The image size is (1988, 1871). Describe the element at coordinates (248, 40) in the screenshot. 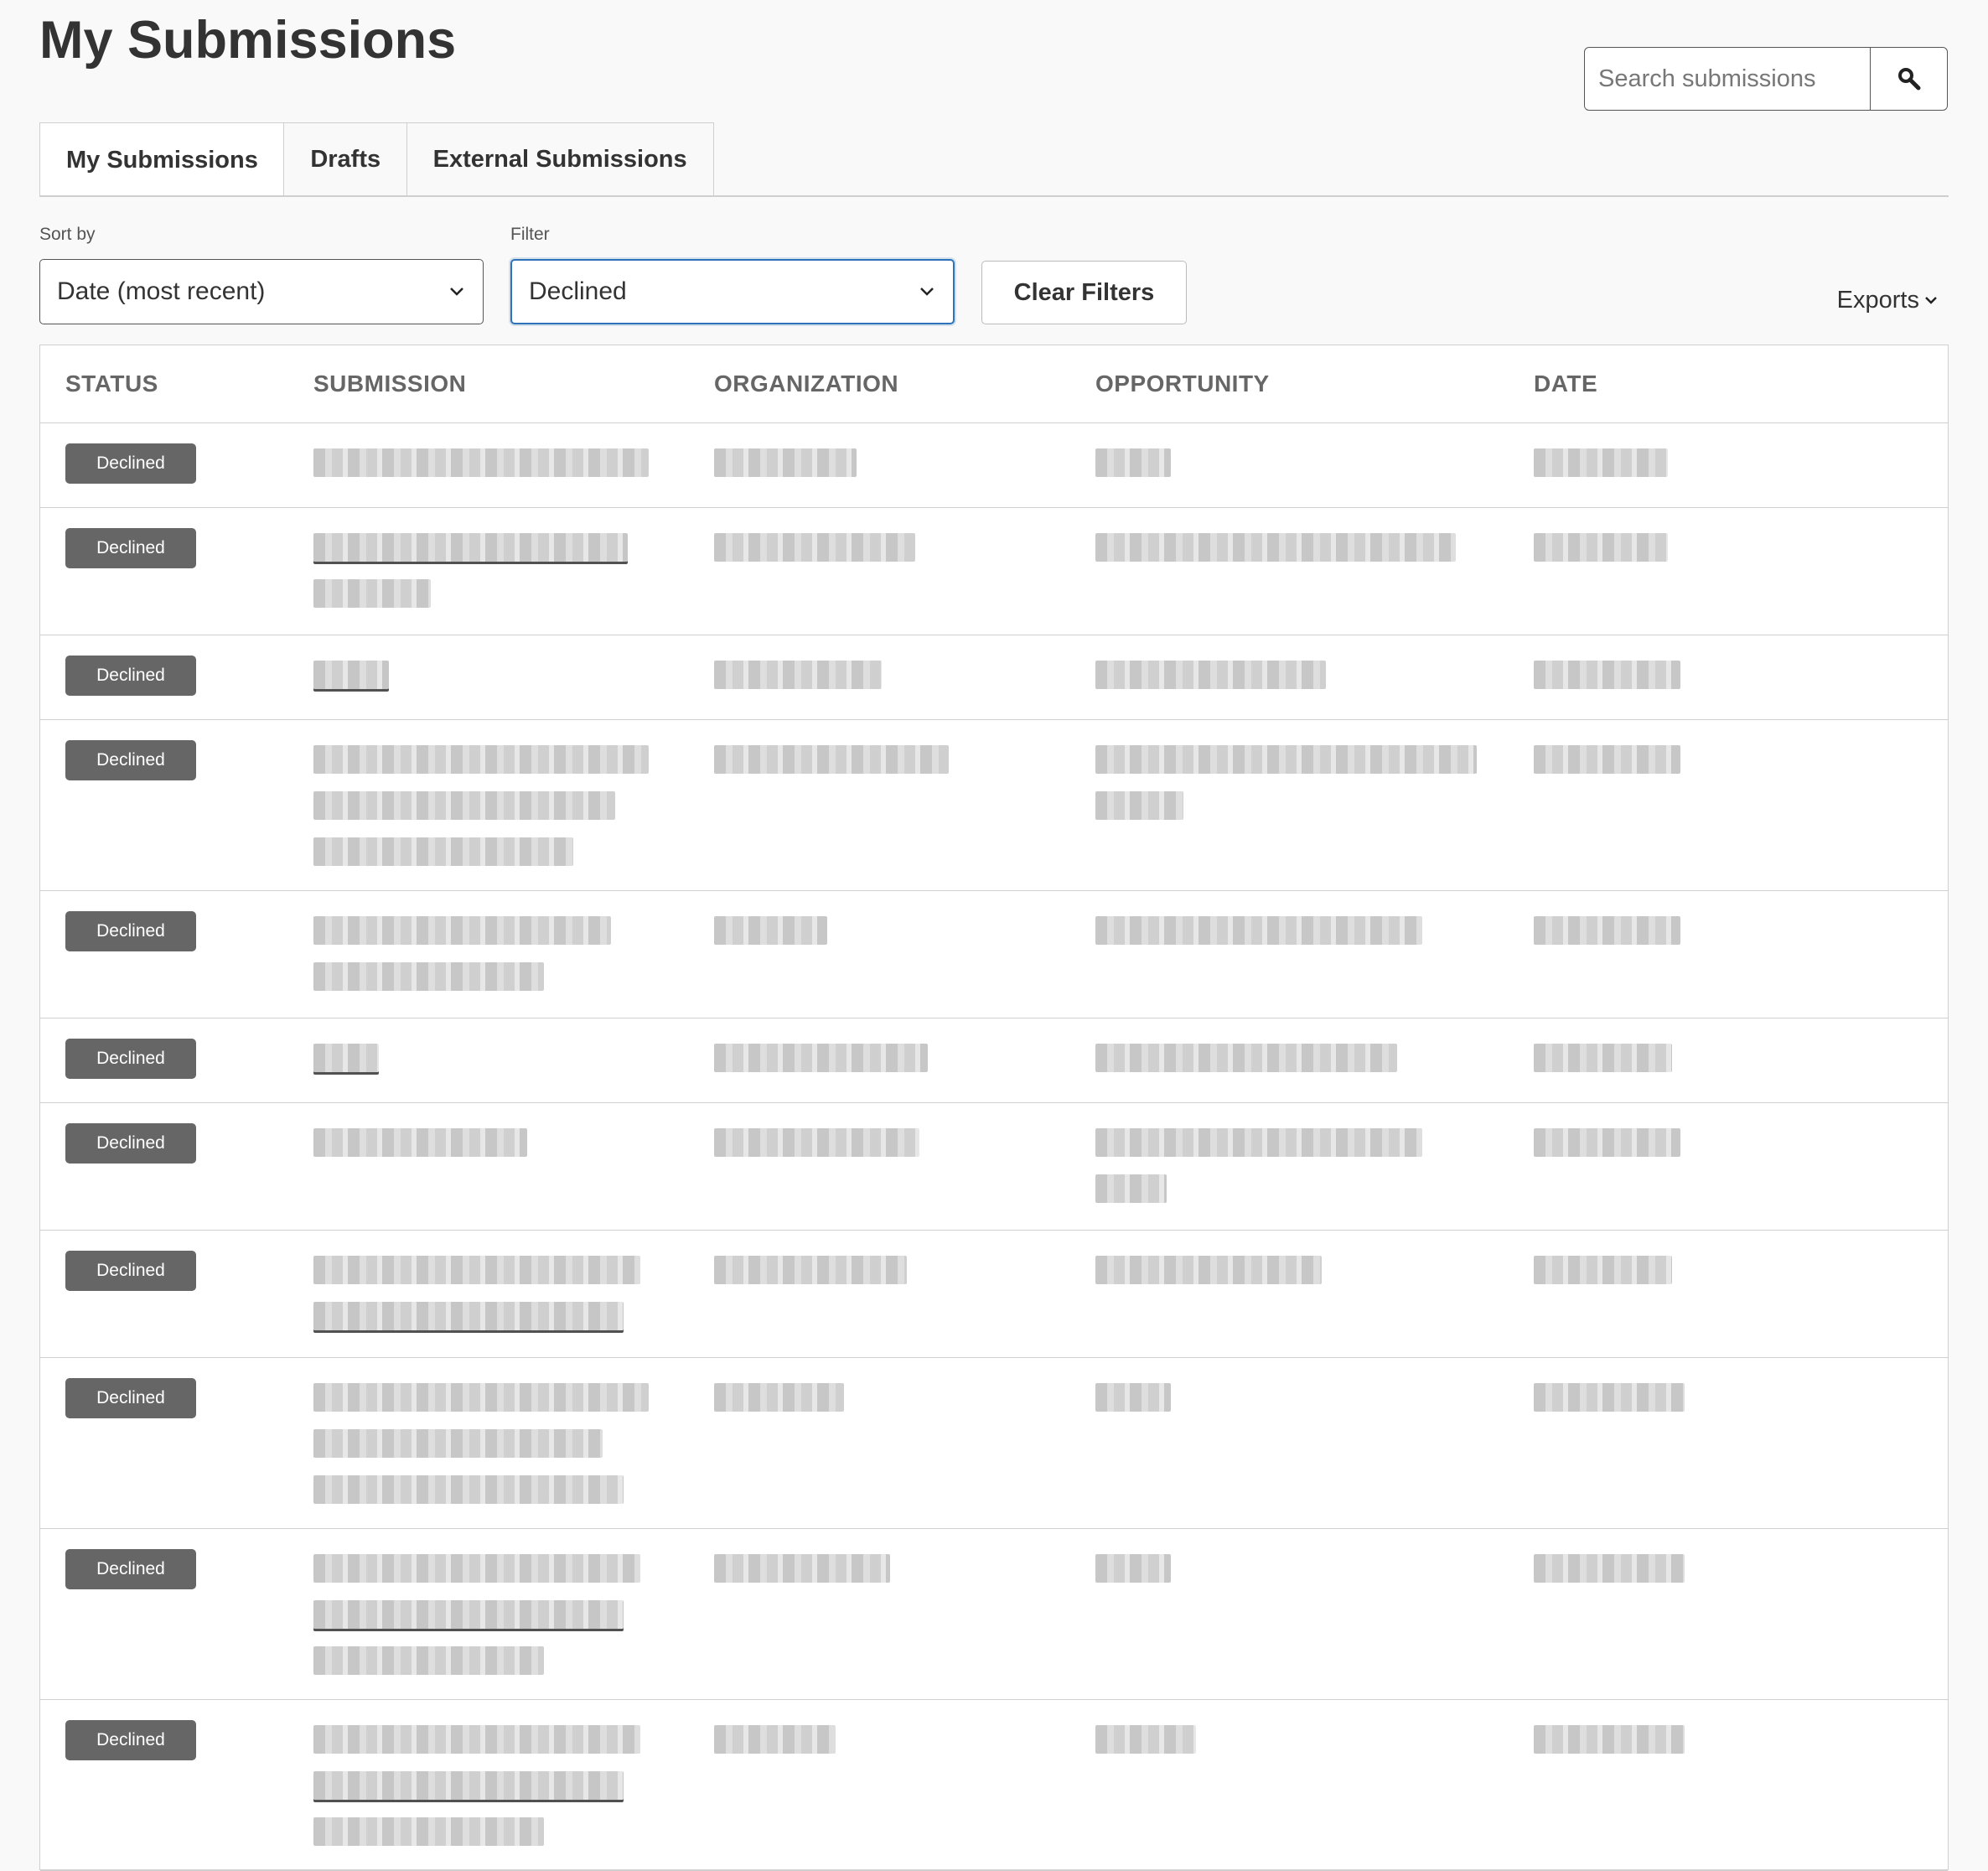

I see `page-title: My Submissions` at that location.